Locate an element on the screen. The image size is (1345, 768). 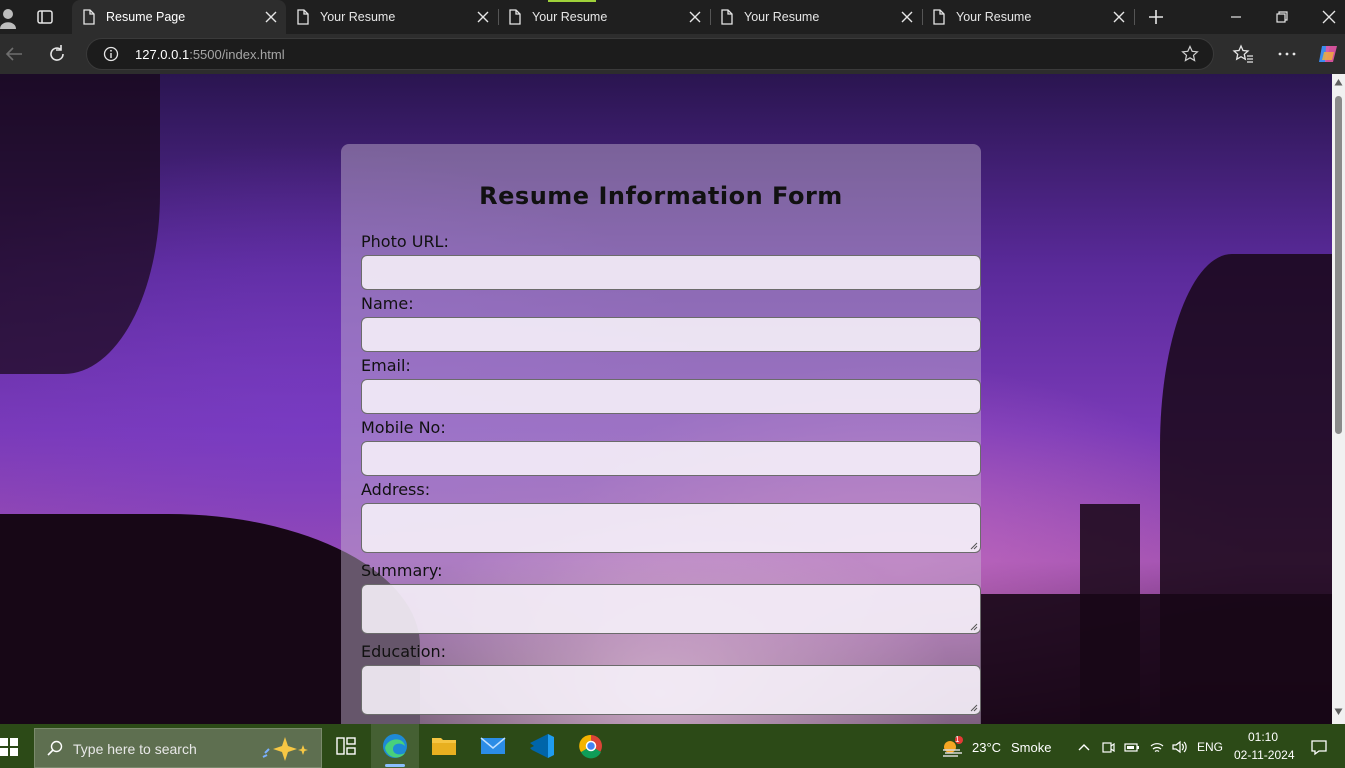
address-bar: 127.0.0.1:5500/index.html is located at coordinates (650, 54).